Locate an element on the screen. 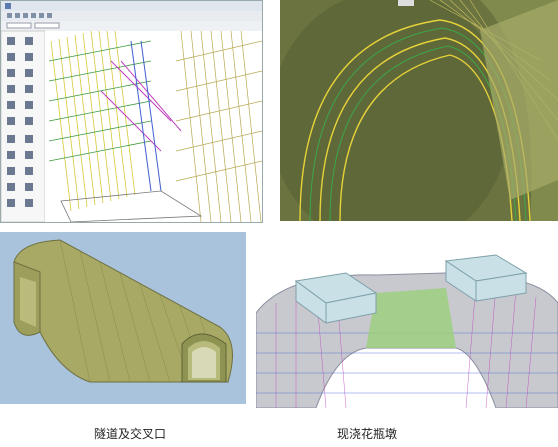  app-icon is located at coordinates (8, 6).